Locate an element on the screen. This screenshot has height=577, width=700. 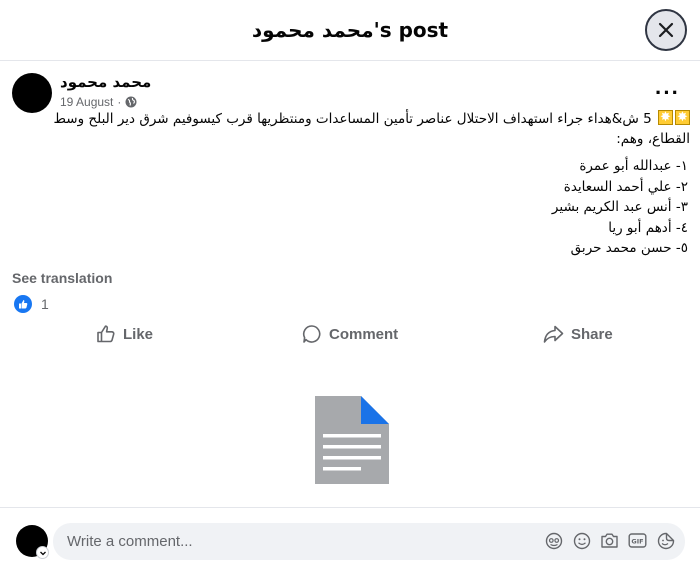
list-item: ٣- أنس عبد الكريم بشير is located at coordinates (619, 207).